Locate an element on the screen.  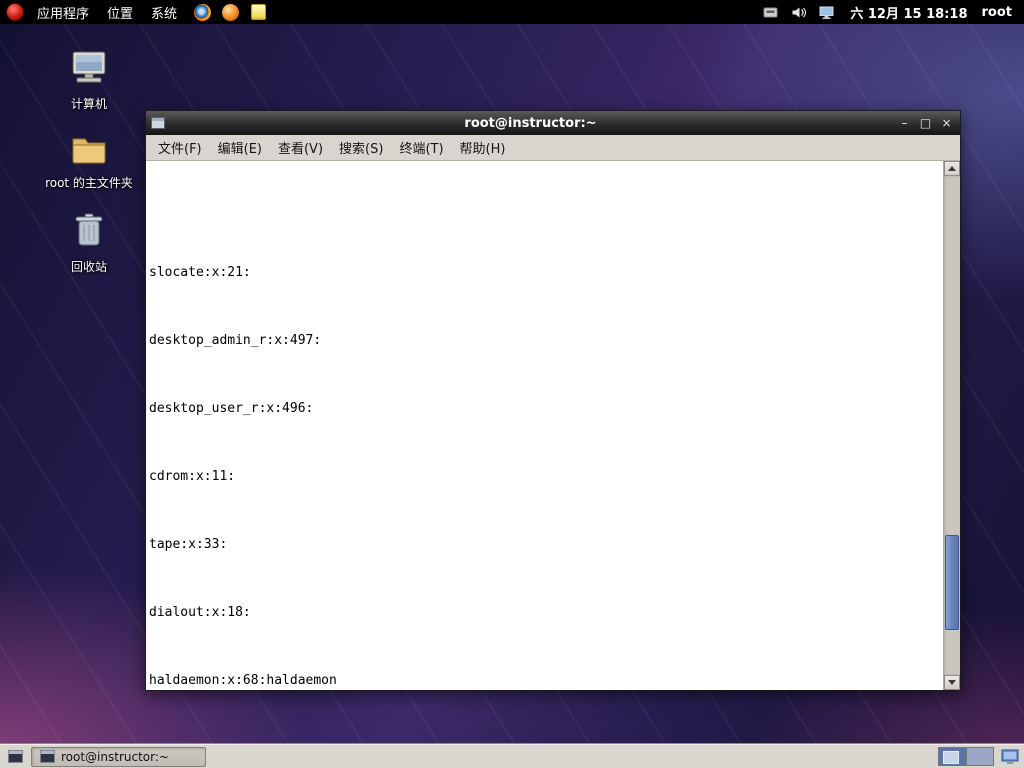
menu-item: 编辑(E) is located at coordinates (240, 147).